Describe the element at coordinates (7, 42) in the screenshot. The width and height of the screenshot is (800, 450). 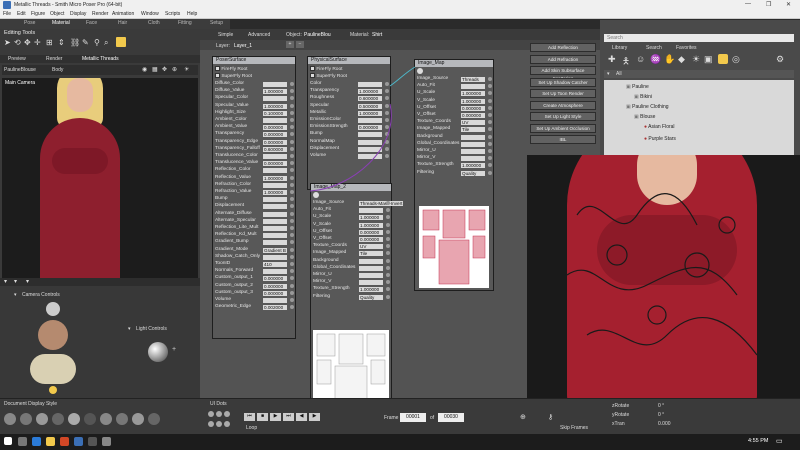
I see `select-tool-icon: ➤` at that location.